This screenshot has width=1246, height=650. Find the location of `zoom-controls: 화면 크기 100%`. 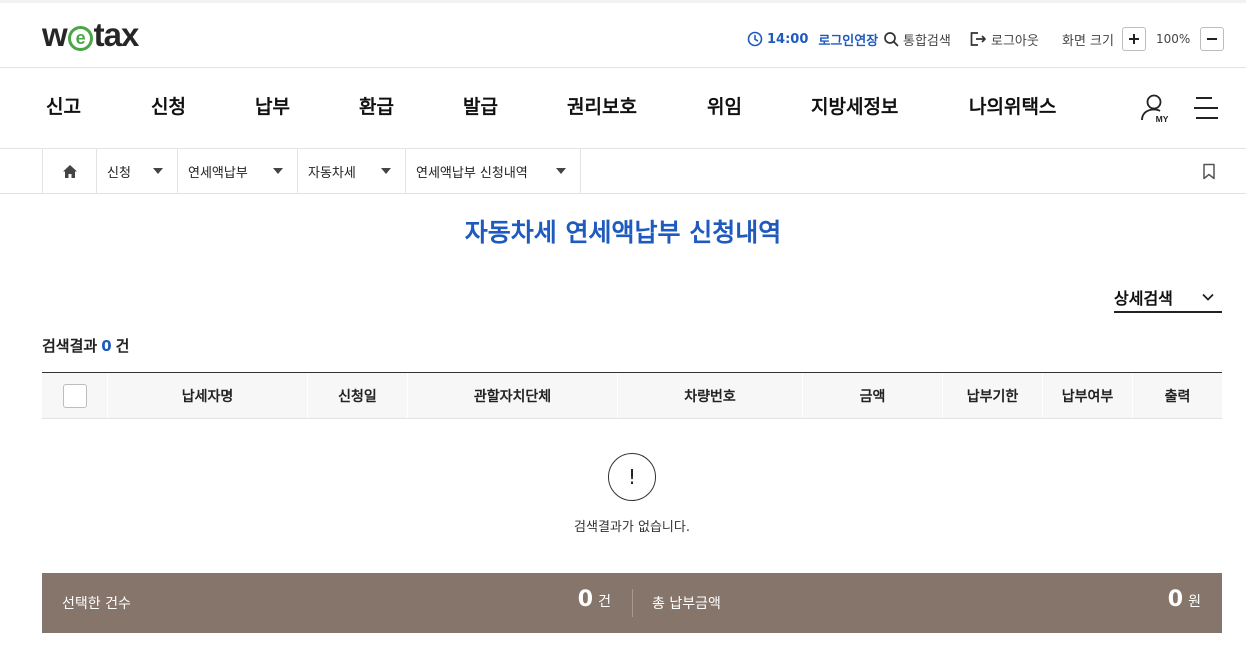

zoom-controls: 화면 크기 100% is located at coordinates (1143, 39).